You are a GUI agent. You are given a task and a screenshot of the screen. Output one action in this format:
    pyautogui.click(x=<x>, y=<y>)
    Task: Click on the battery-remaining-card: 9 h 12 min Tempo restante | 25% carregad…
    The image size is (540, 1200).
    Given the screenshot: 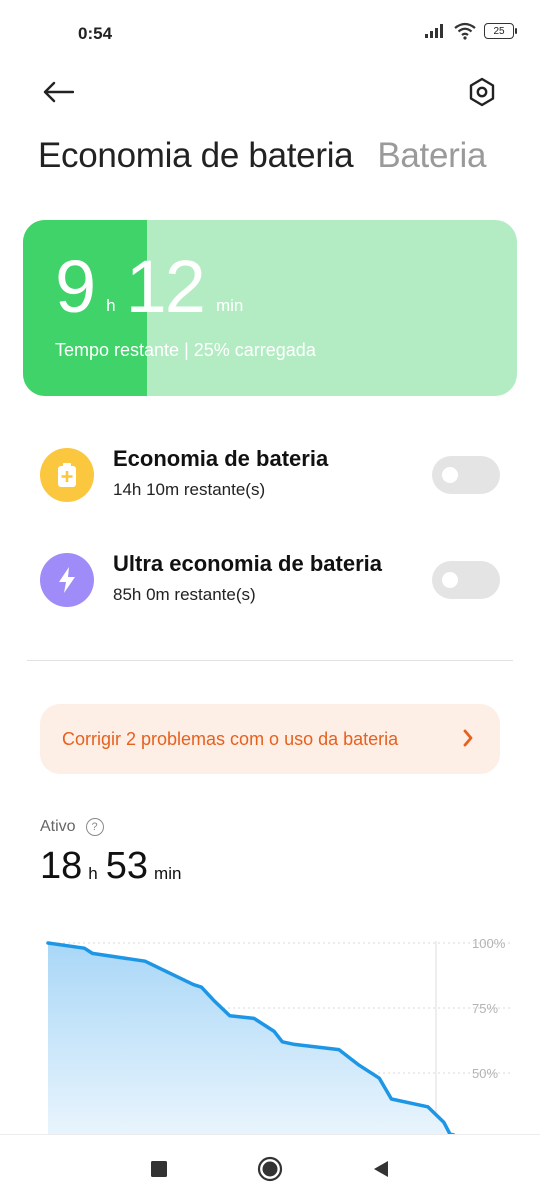 What is the action you would take?
    pyautogui.click(x=270, y=308)
    